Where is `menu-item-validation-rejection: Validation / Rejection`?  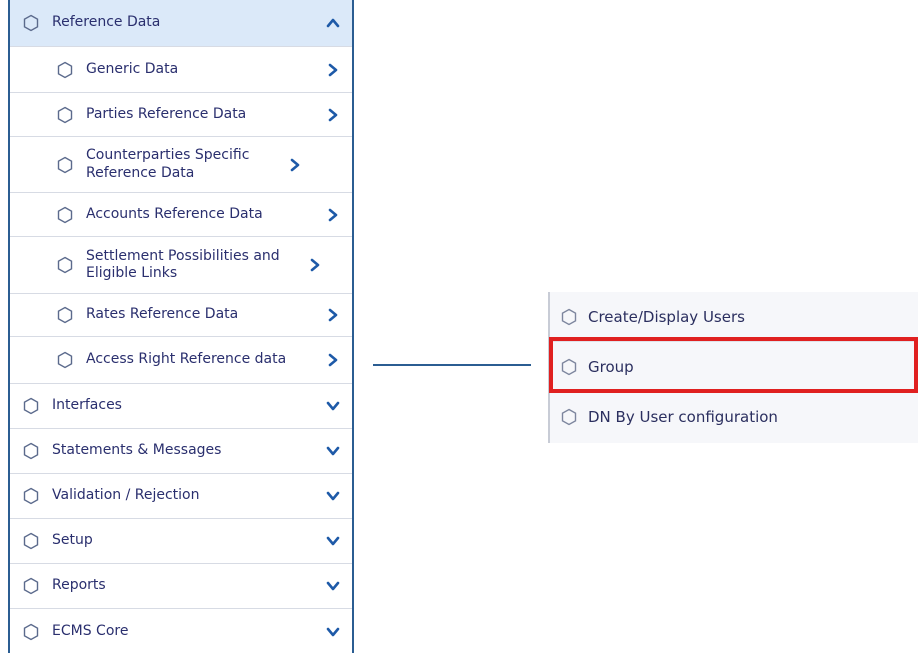
menu-item-validation-rejection: Validation / Rejection is located at coordinates (181, 496).